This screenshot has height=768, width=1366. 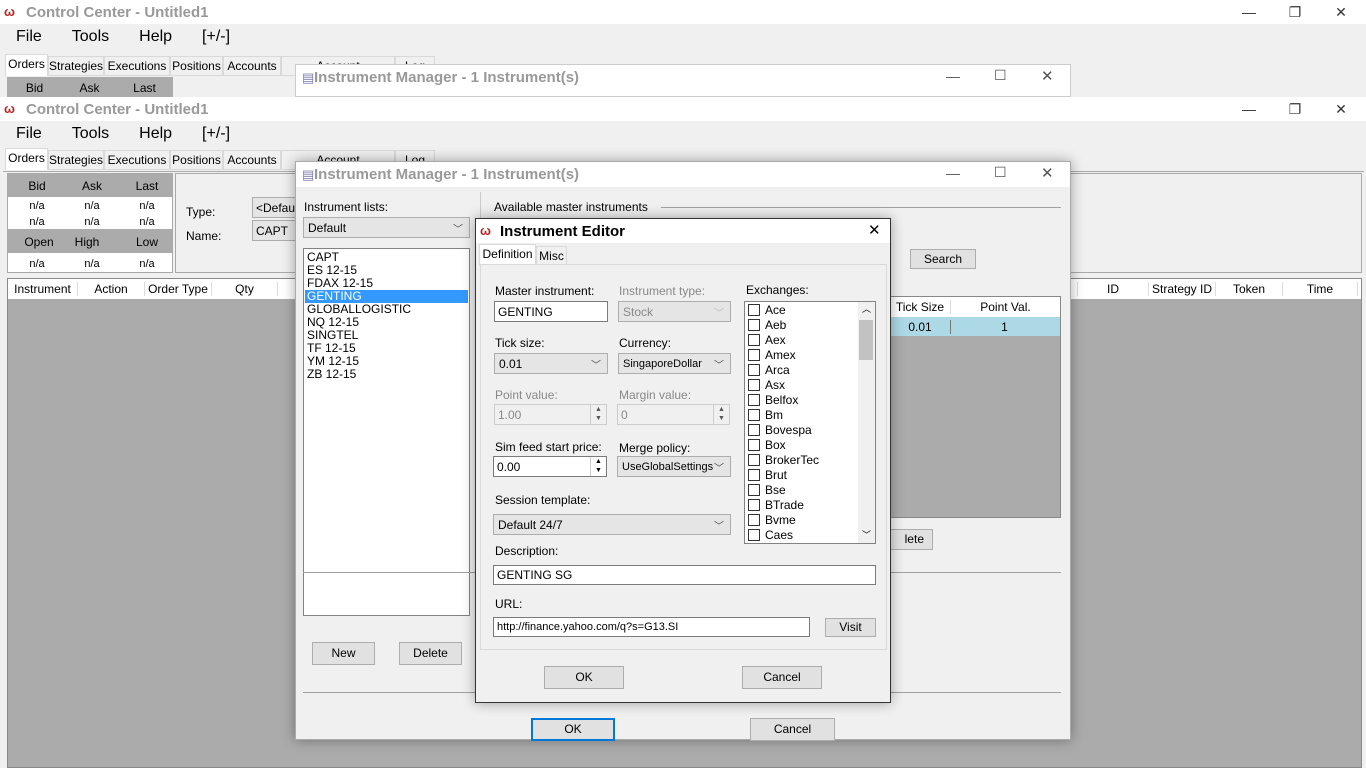 What do you see at coordinates (810, 430) in the screenshot?
I see `exchange-item: Bovespa` at bounding box center [810, 430].